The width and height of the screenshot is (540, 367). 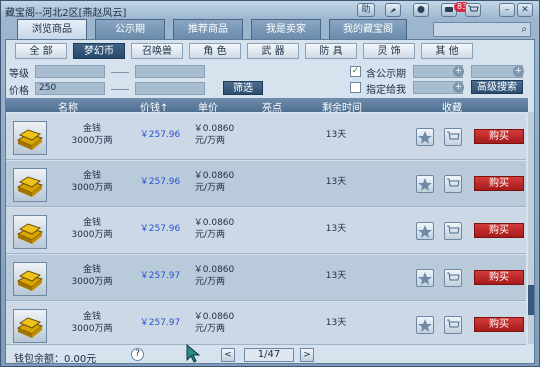 I want to click on assigned-checkbox, so click(x=355, y=87).